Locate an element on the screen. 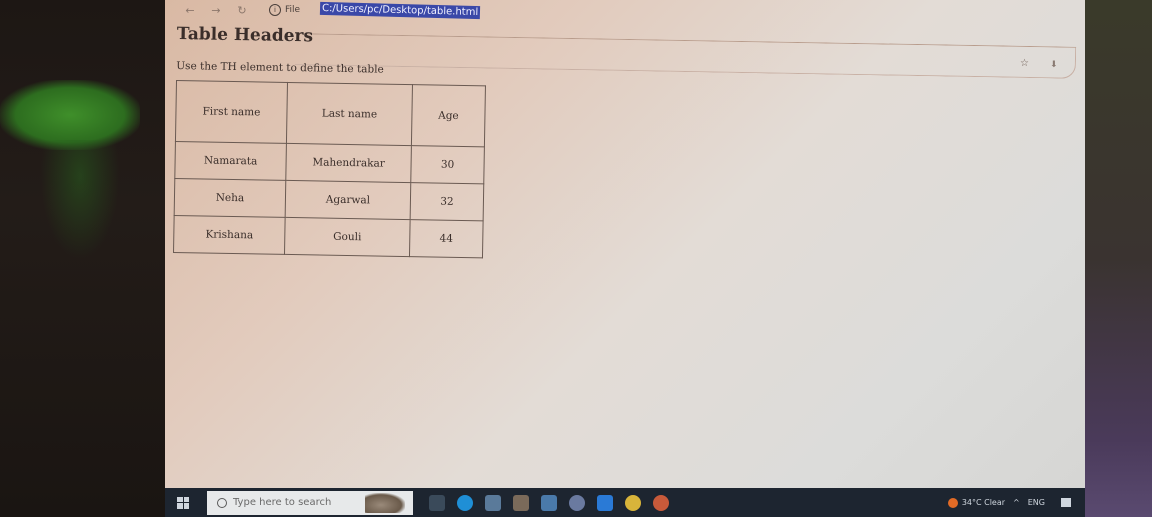  weather-widget: 34°C Clear is located at coordinates (976, 502).